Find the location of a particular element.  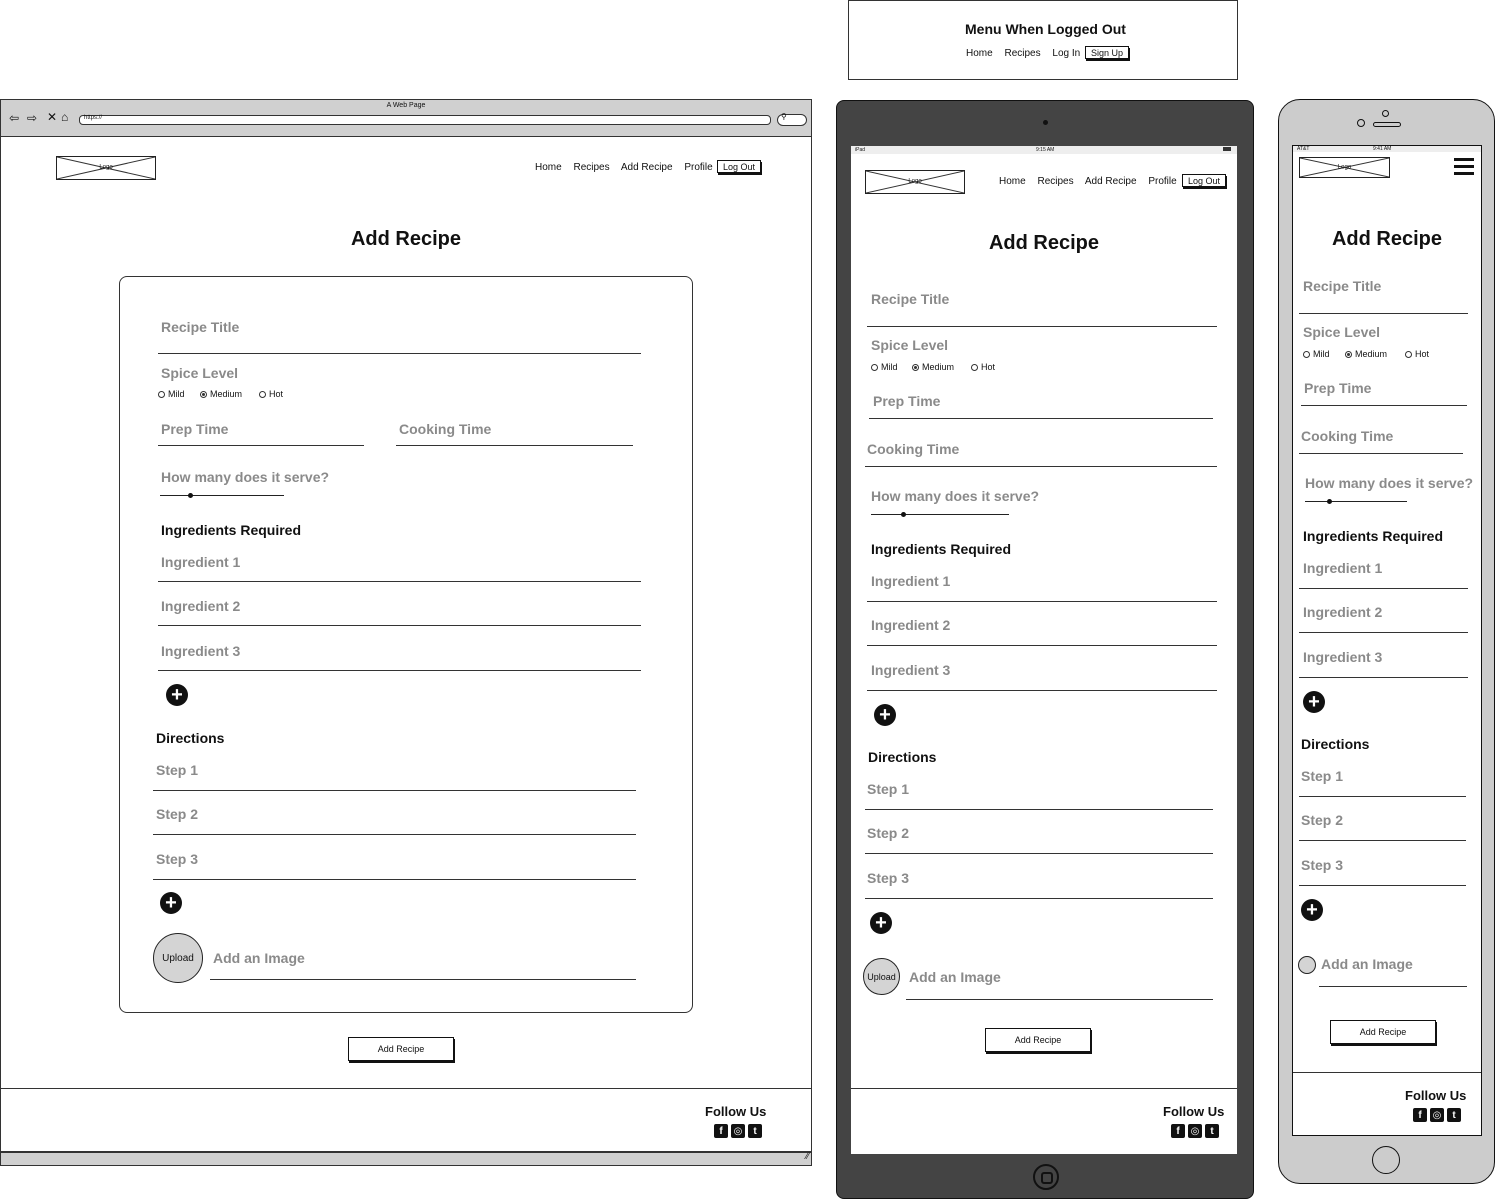

tablet-add-step-icon: + is located at coordinates (881, 923).